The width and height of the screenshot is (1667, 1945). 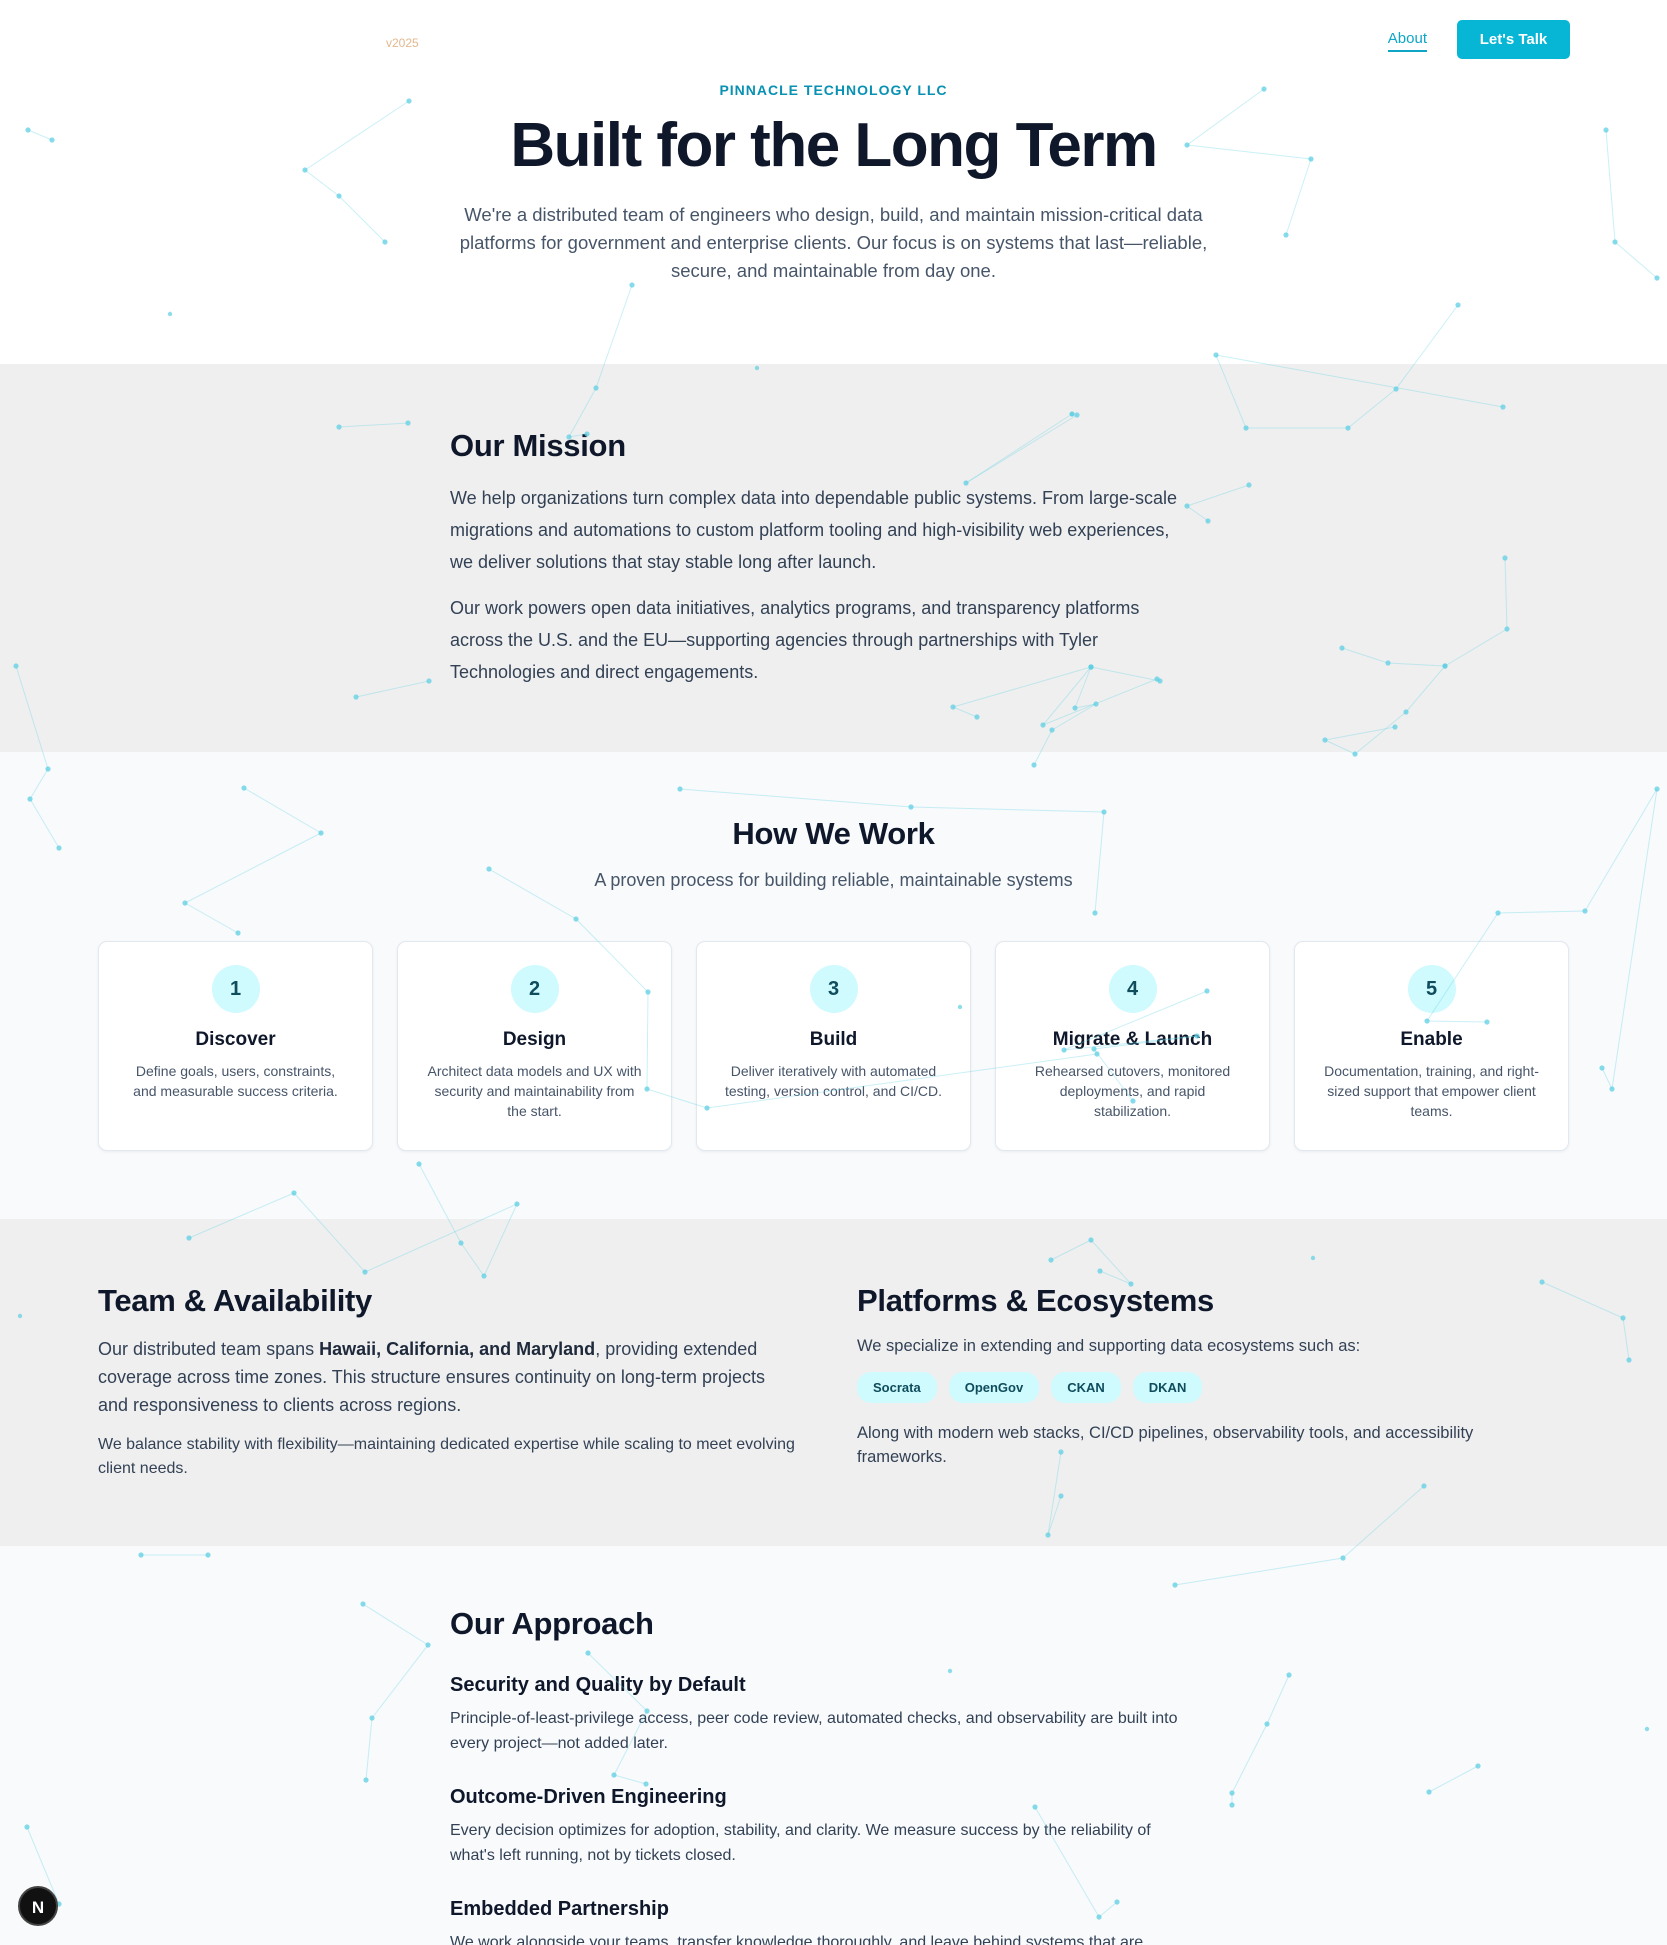 What do you see at coordinates (598, 1685) in the screenshot?
I see `approach-item-title: Security and Quality by Default` at bounding box center [598, 1685].